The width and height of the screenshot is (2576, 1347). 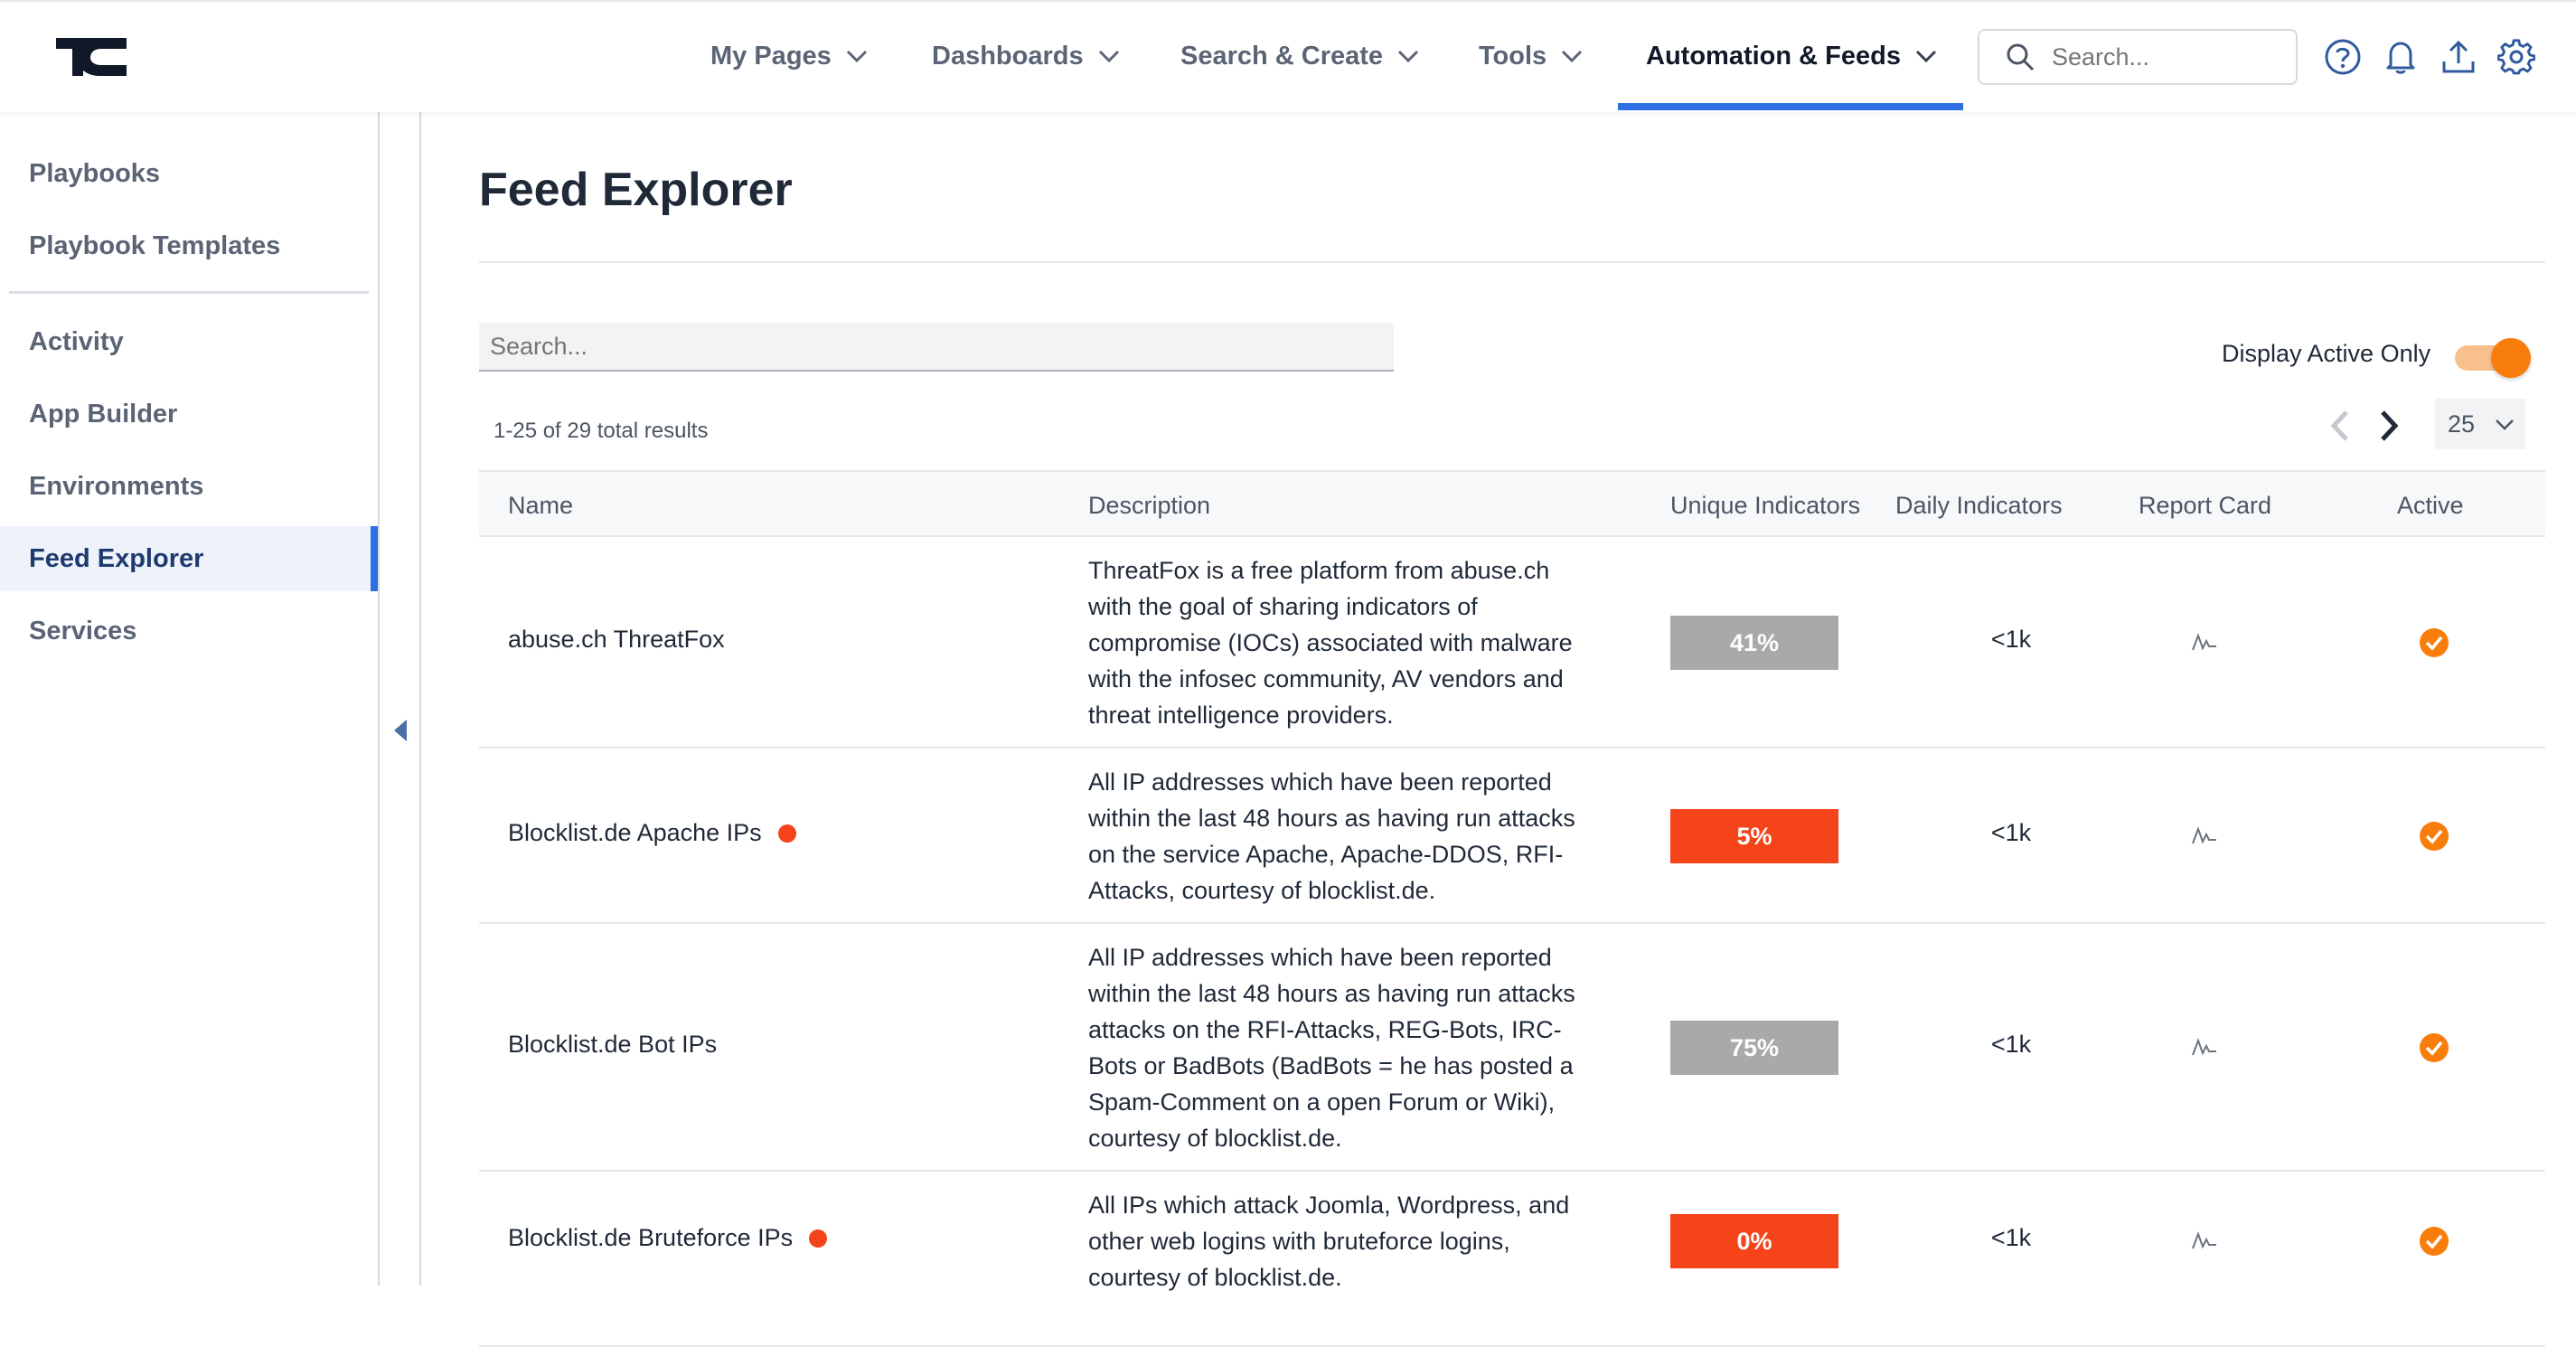 What do you see at coordinates (189, 173) in the screenshot?
I see `sidebar-item-playbooks: Playbooks` at bounding box center [189, 173].